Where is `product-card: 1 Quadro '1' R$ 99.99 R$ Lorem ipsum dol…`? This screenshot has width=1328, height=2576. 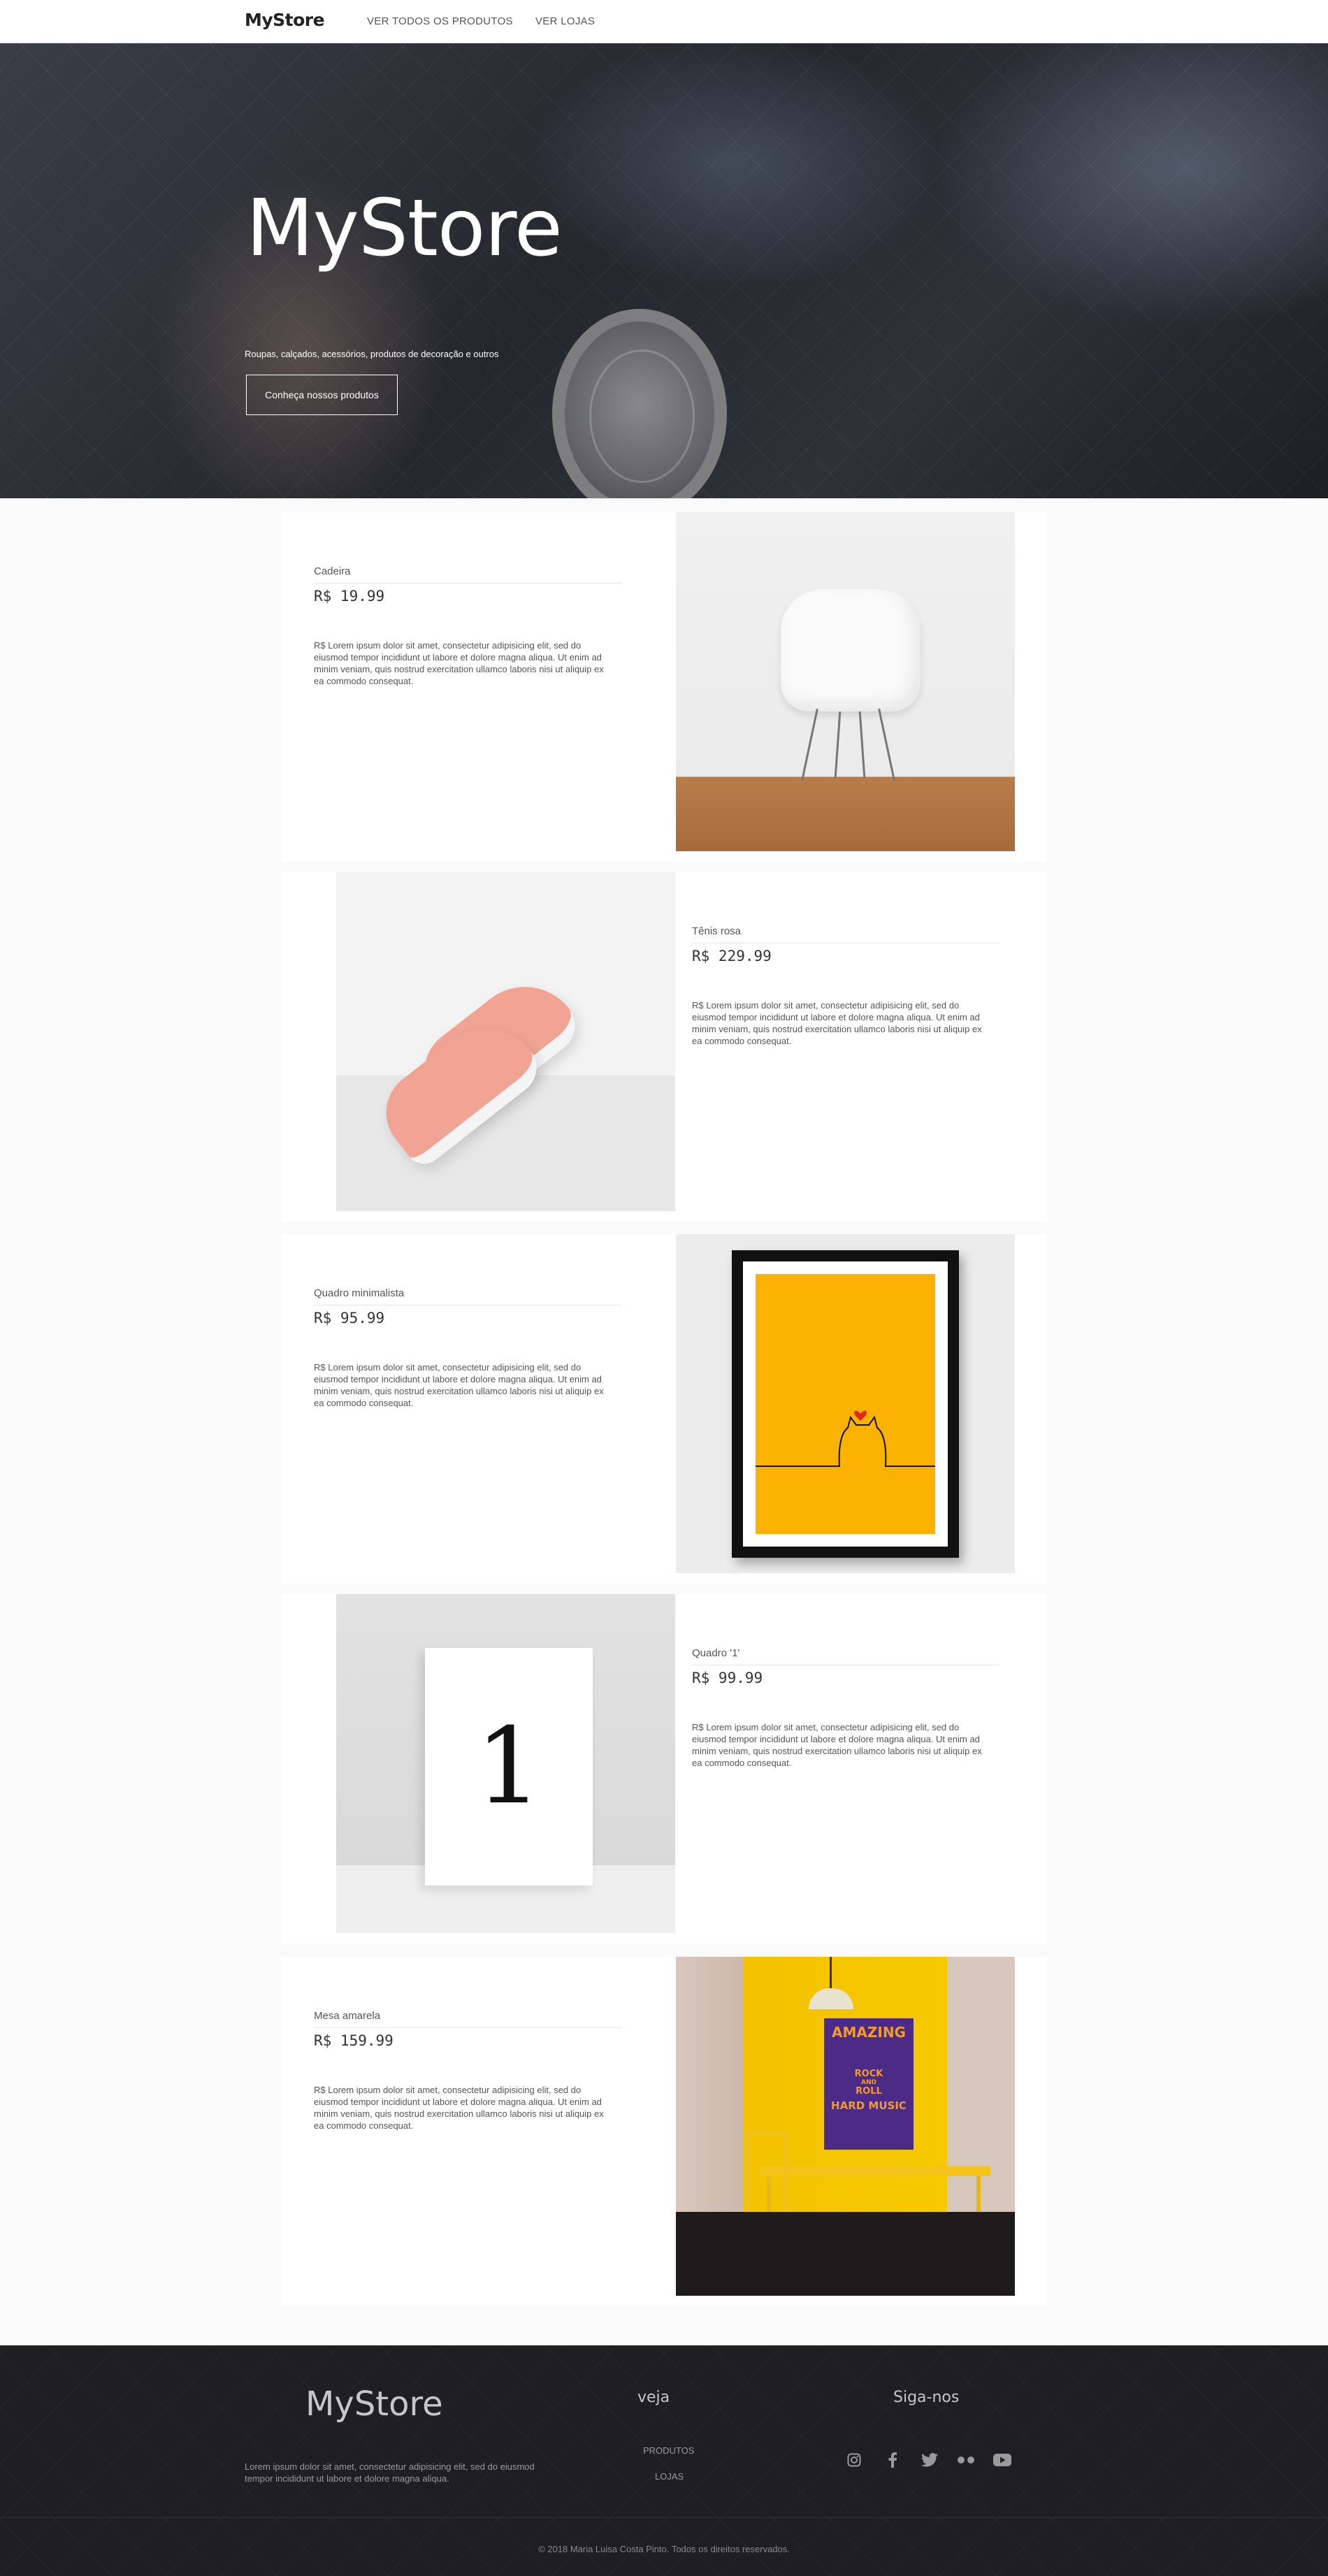 product-card: 1 Quadro '1' R$ 99.99 R$ Lorem ipsum dol… is located at coordinates (664, 1769).